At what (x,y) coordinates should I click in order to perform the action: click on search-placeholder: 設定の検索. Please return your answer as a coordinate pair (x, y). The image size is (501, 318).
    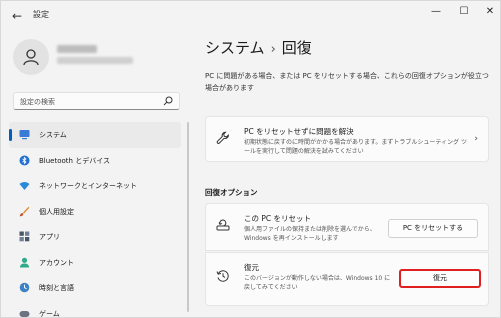
    Looking at the image, I should click on (37, 102).